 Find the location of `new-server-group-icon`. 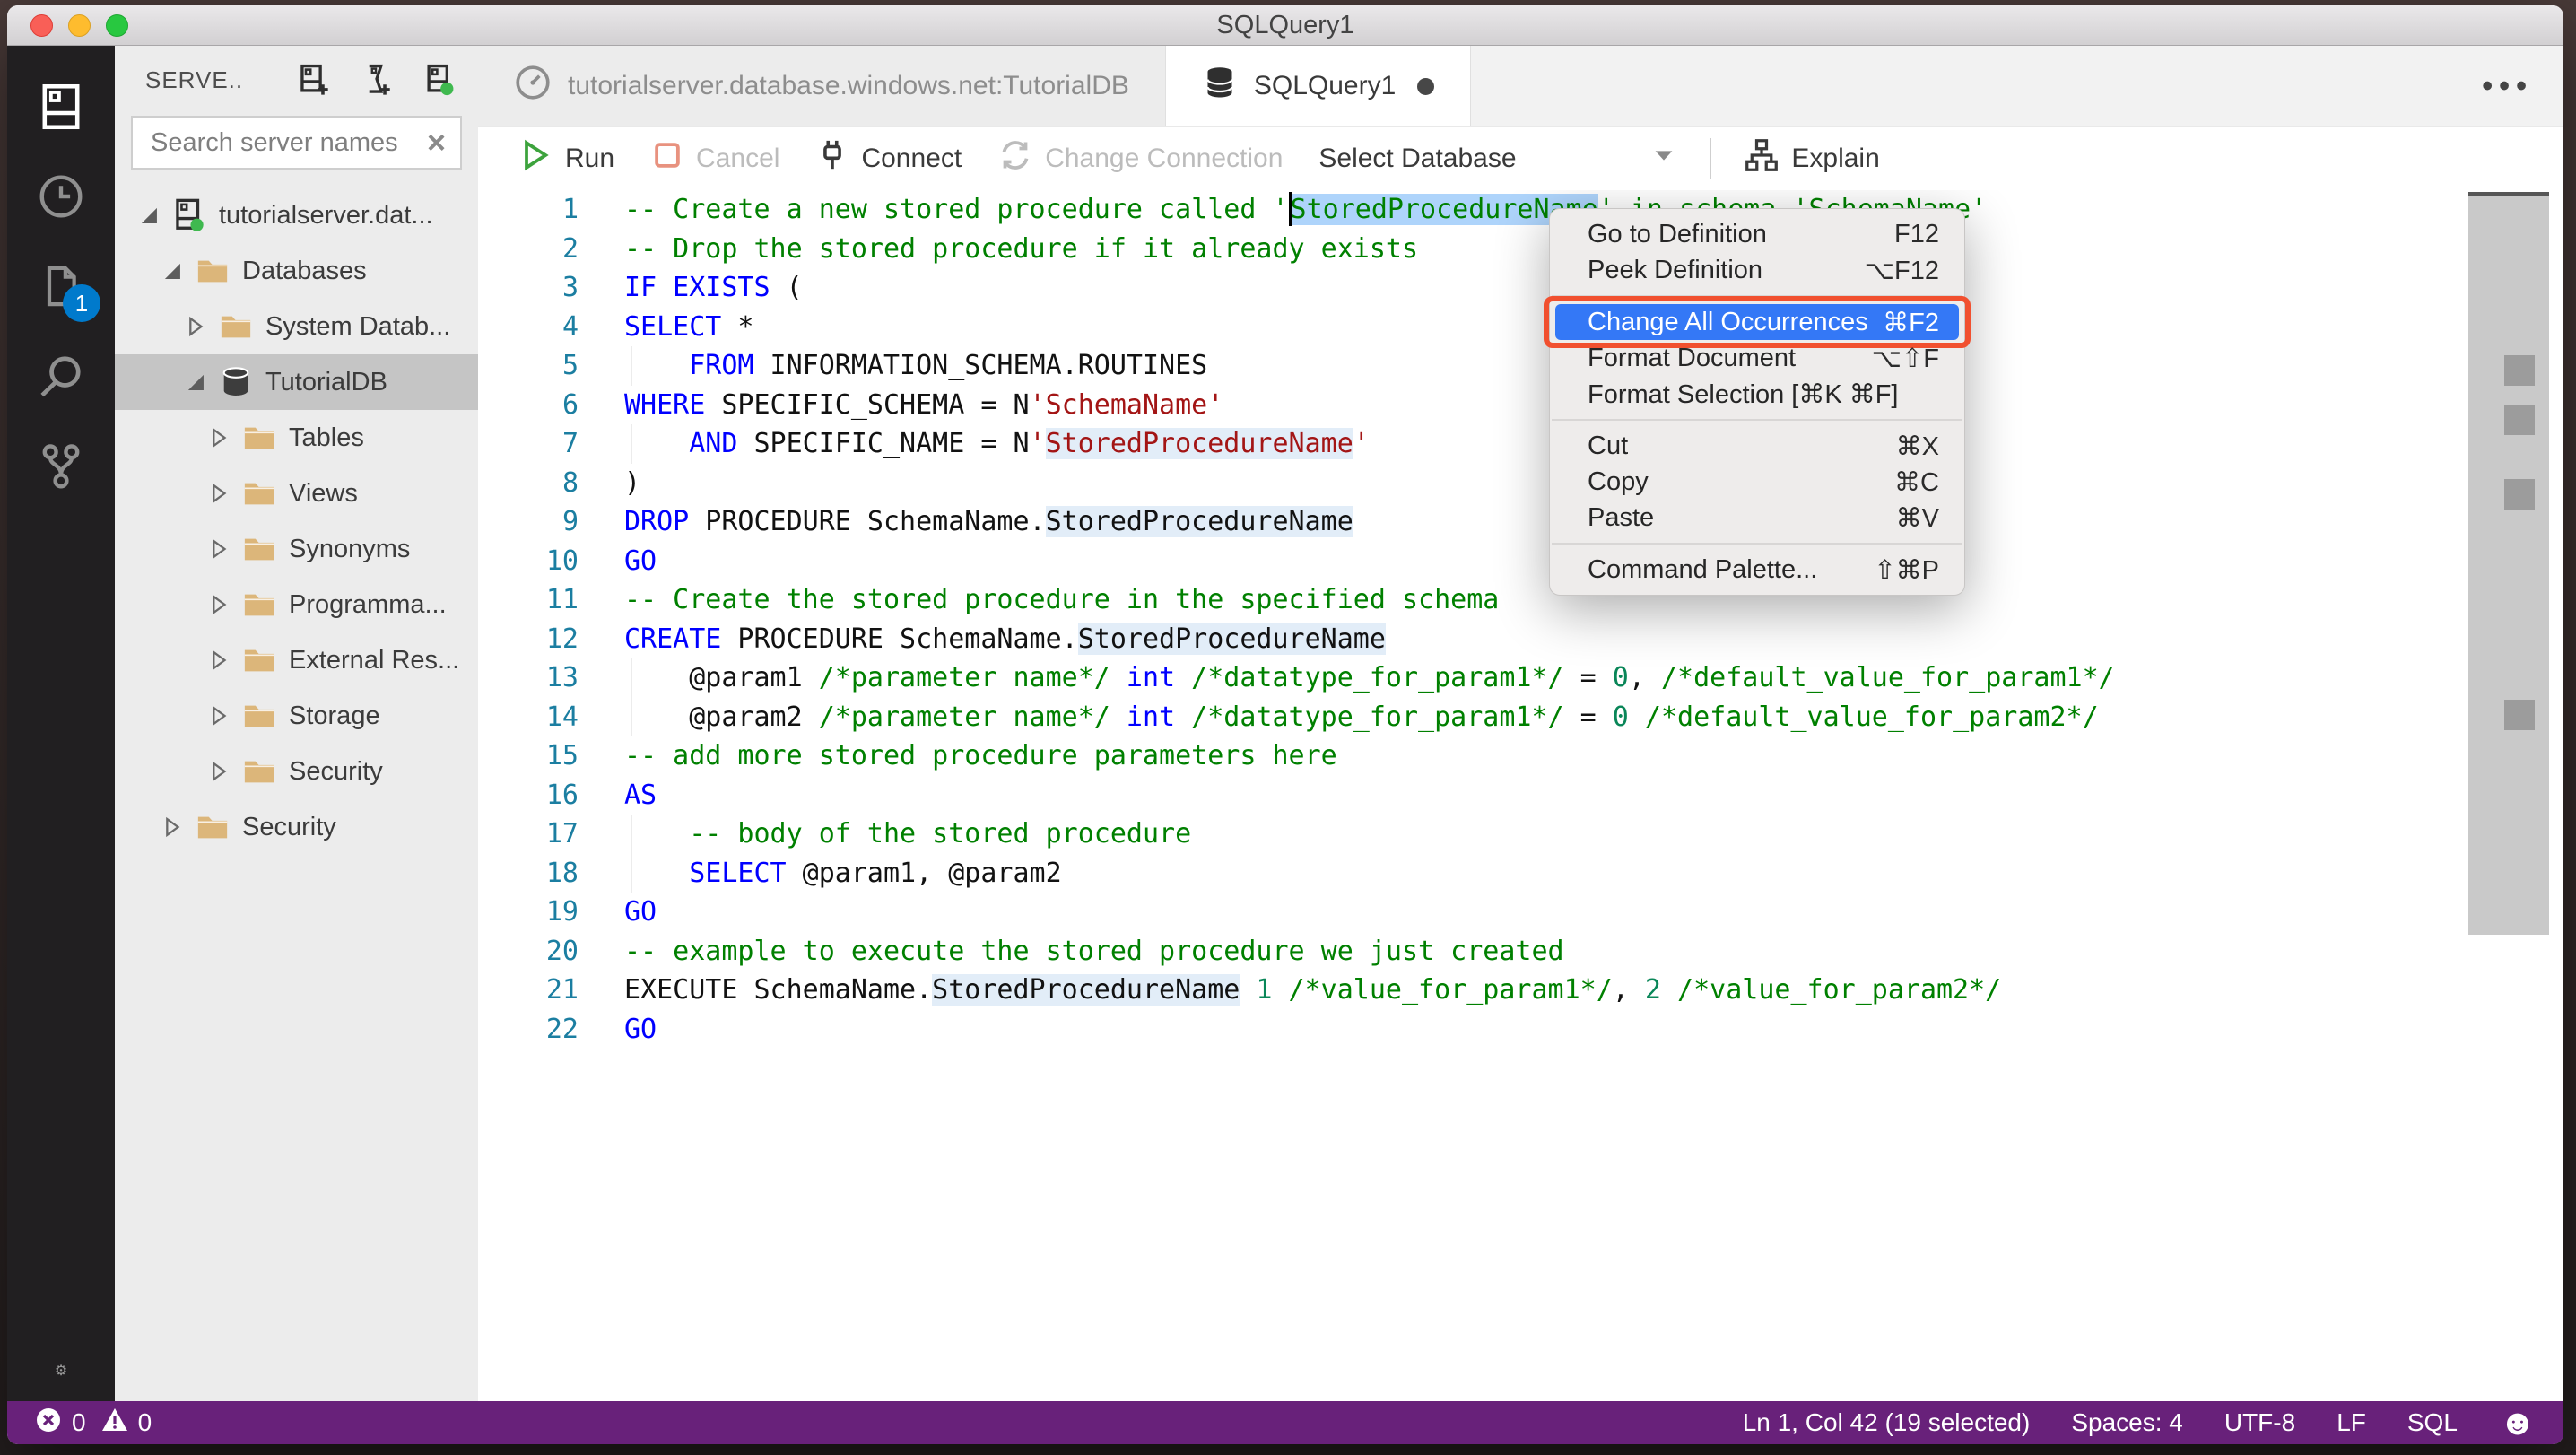

new-server-group-icon is located at coordinates (377, 80).